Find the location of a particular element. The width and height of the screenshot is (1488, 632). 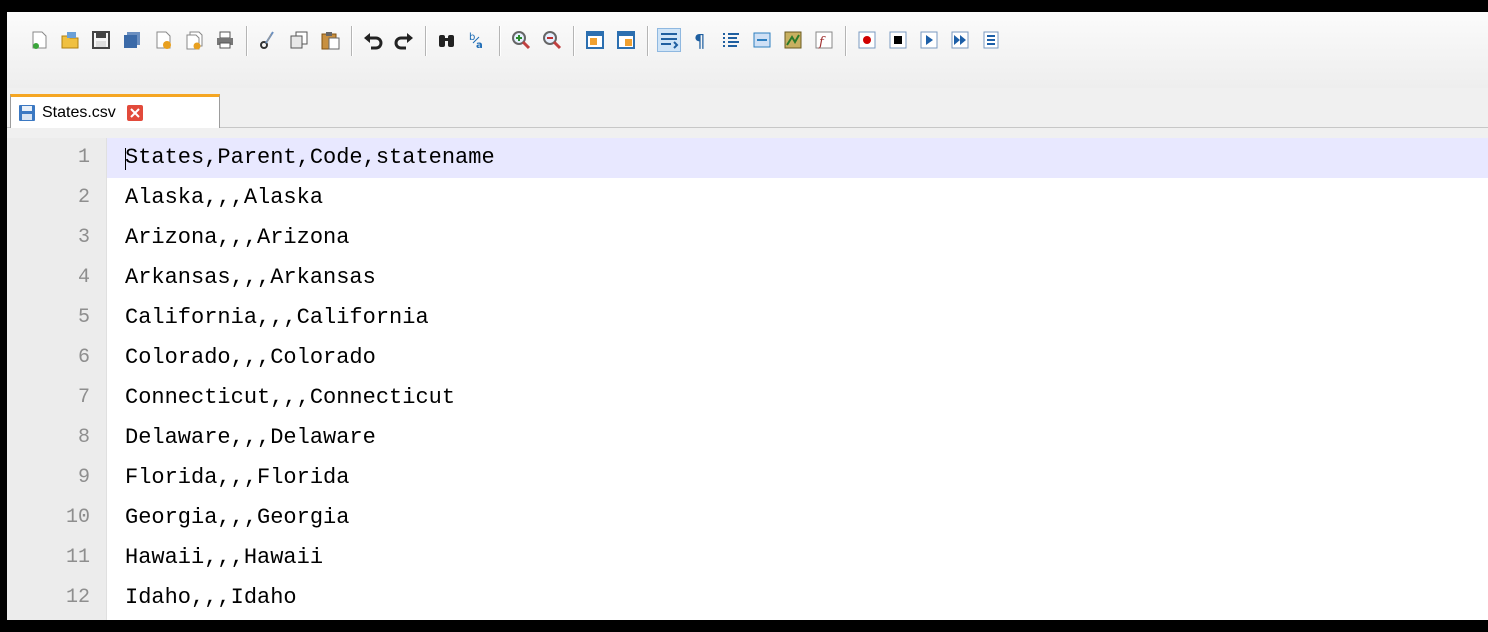

word-wrap-icon is located at coordinates (669, 40).